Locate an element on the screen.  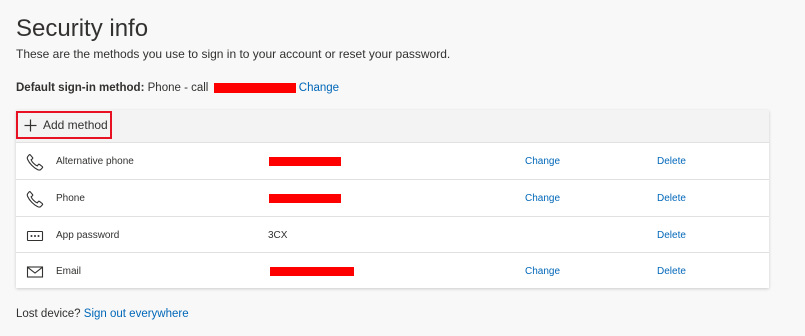
change-link-phone: Change is located at coordinates (542, 199).